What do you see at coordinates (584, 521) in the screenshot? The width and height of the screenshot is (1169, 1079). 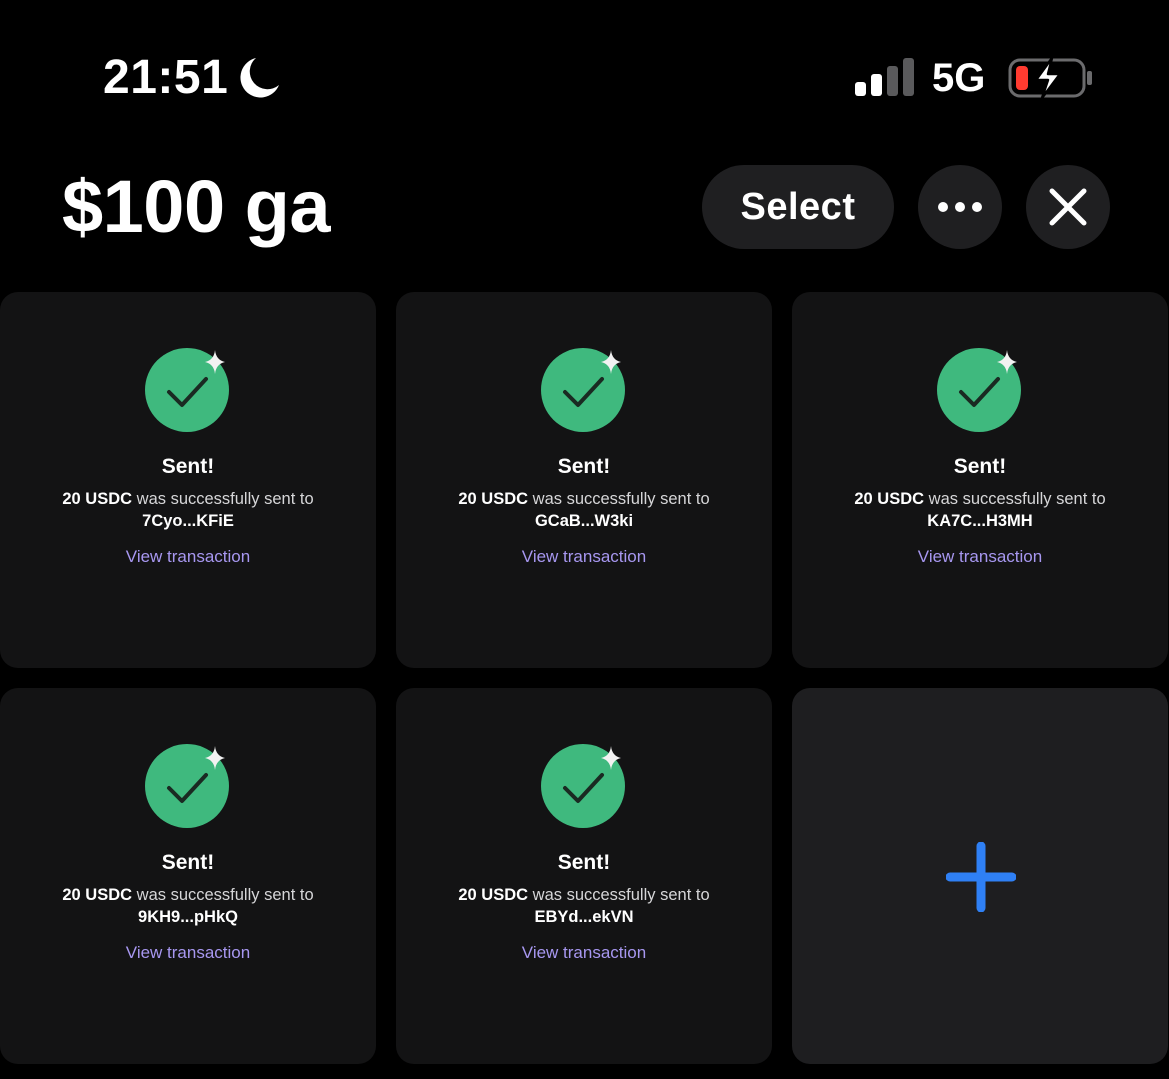 I see `recipient-address: GCaB...W3ki` at bounding box center [584, 521].